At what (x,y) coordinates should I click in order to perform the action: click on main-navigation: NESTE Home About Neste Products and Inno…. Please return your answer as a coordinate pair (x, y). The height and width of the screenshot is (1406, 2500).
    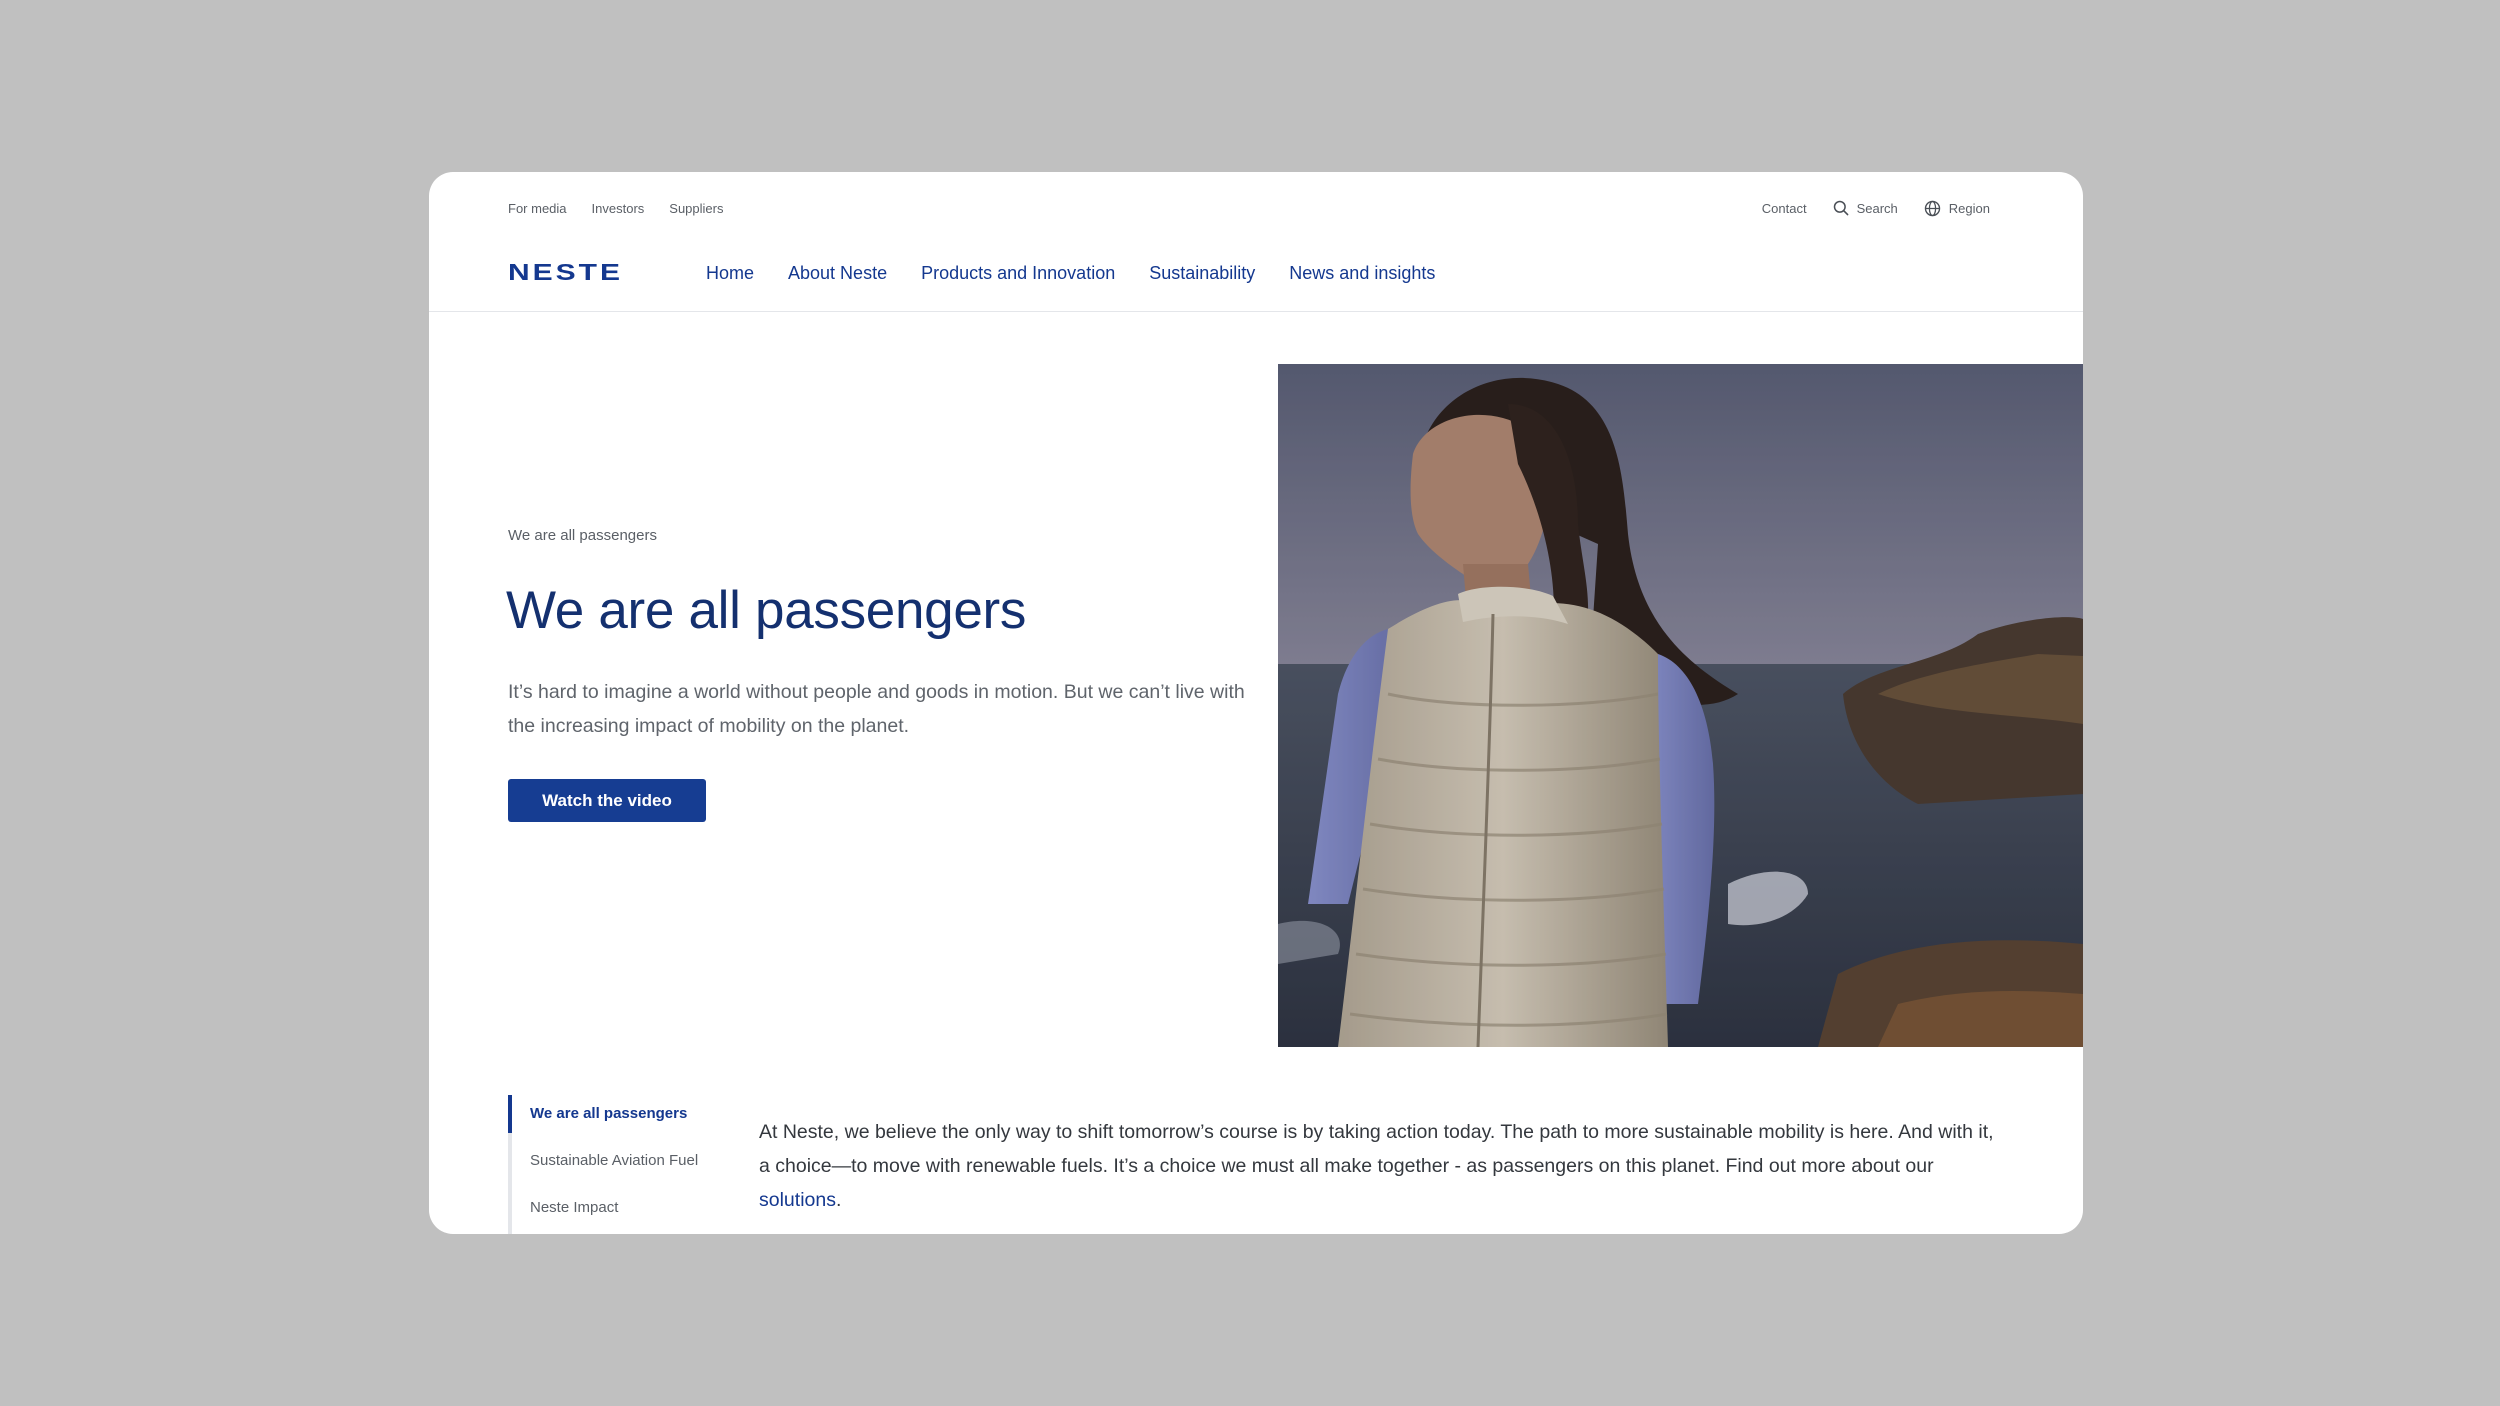
    Looking at the image, I should click on (1256, 286).